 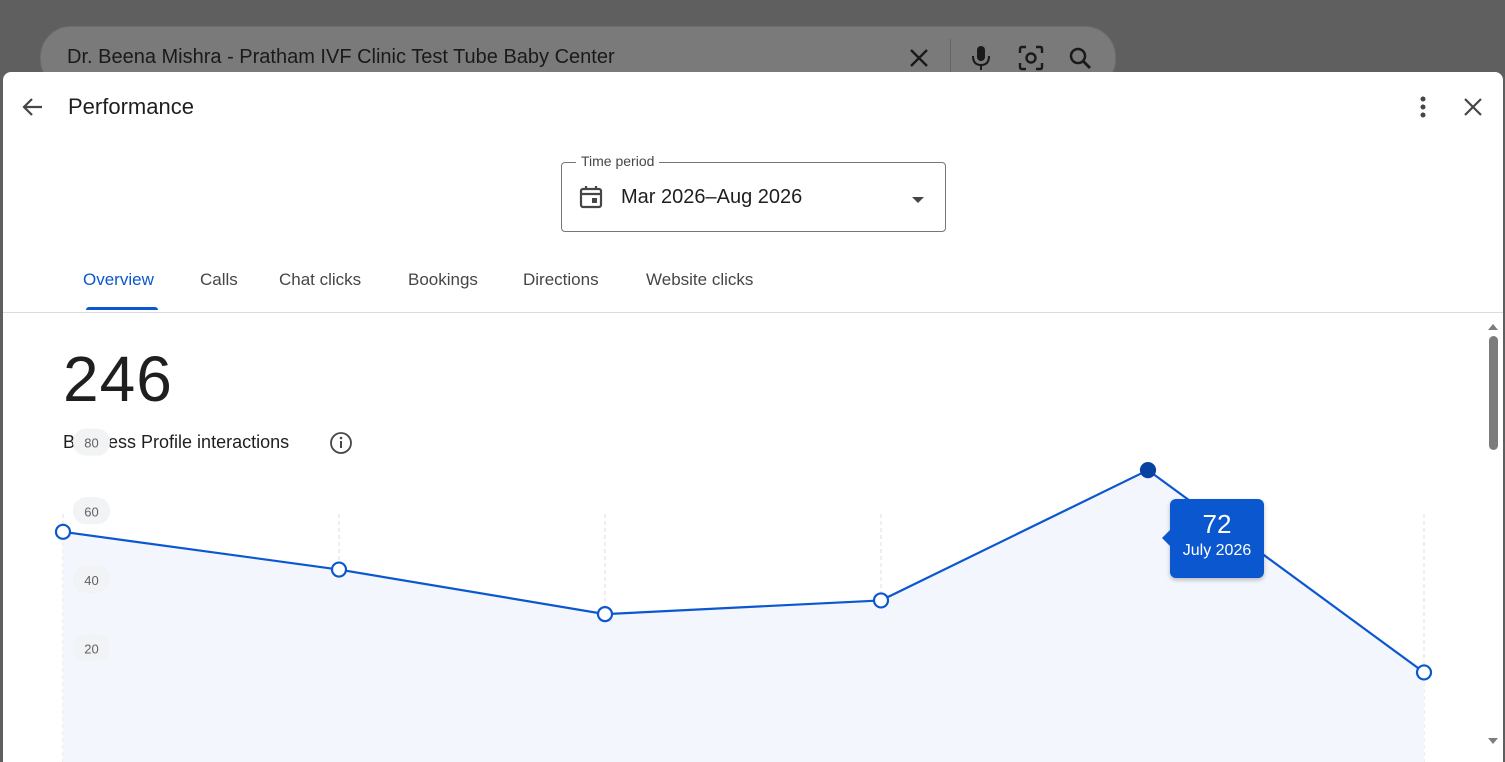 What do you see at coordinates (981, 58) in the screenshot?
I see `mic-icon` at bounding box center [981, 58].